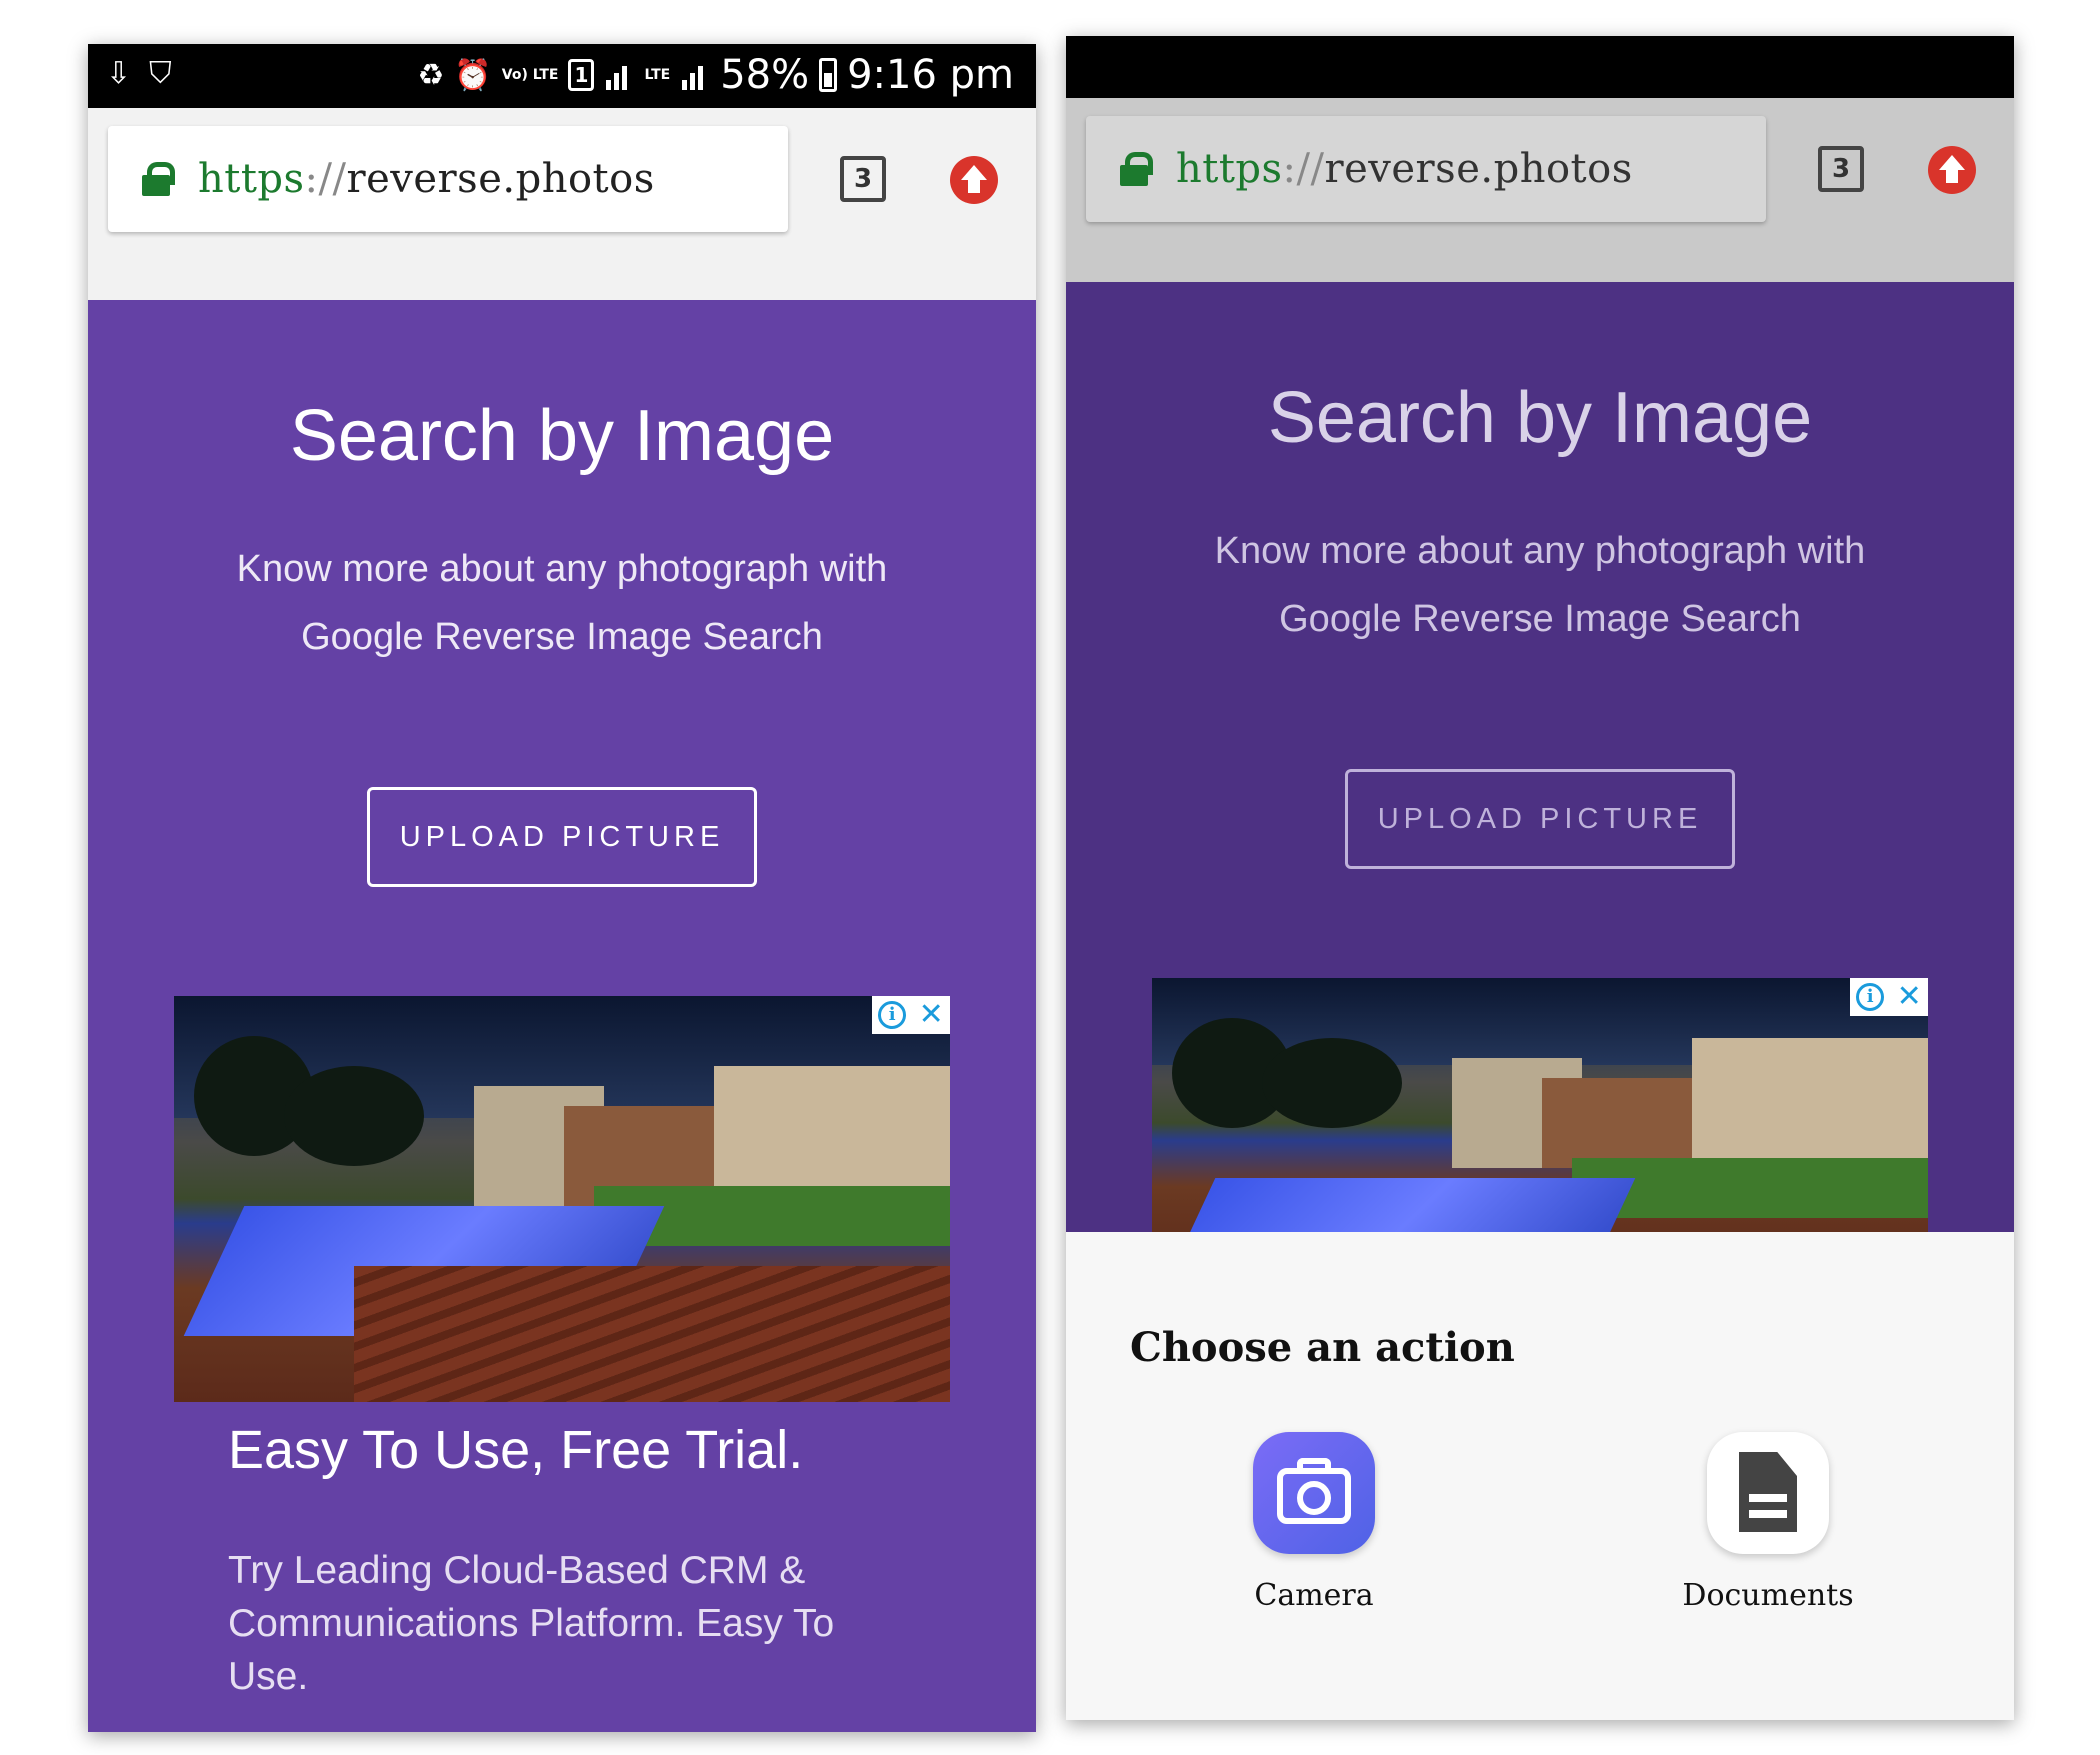  I want to click on action-camera: Camera, so click(1314, 1522).